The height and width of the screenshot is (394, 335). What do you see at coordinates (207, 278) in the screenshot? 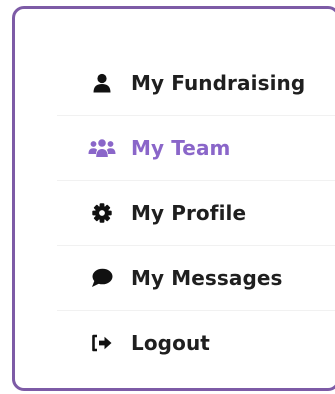
I see `menu-item-label: My Messages` at bounding box center [207, 278].